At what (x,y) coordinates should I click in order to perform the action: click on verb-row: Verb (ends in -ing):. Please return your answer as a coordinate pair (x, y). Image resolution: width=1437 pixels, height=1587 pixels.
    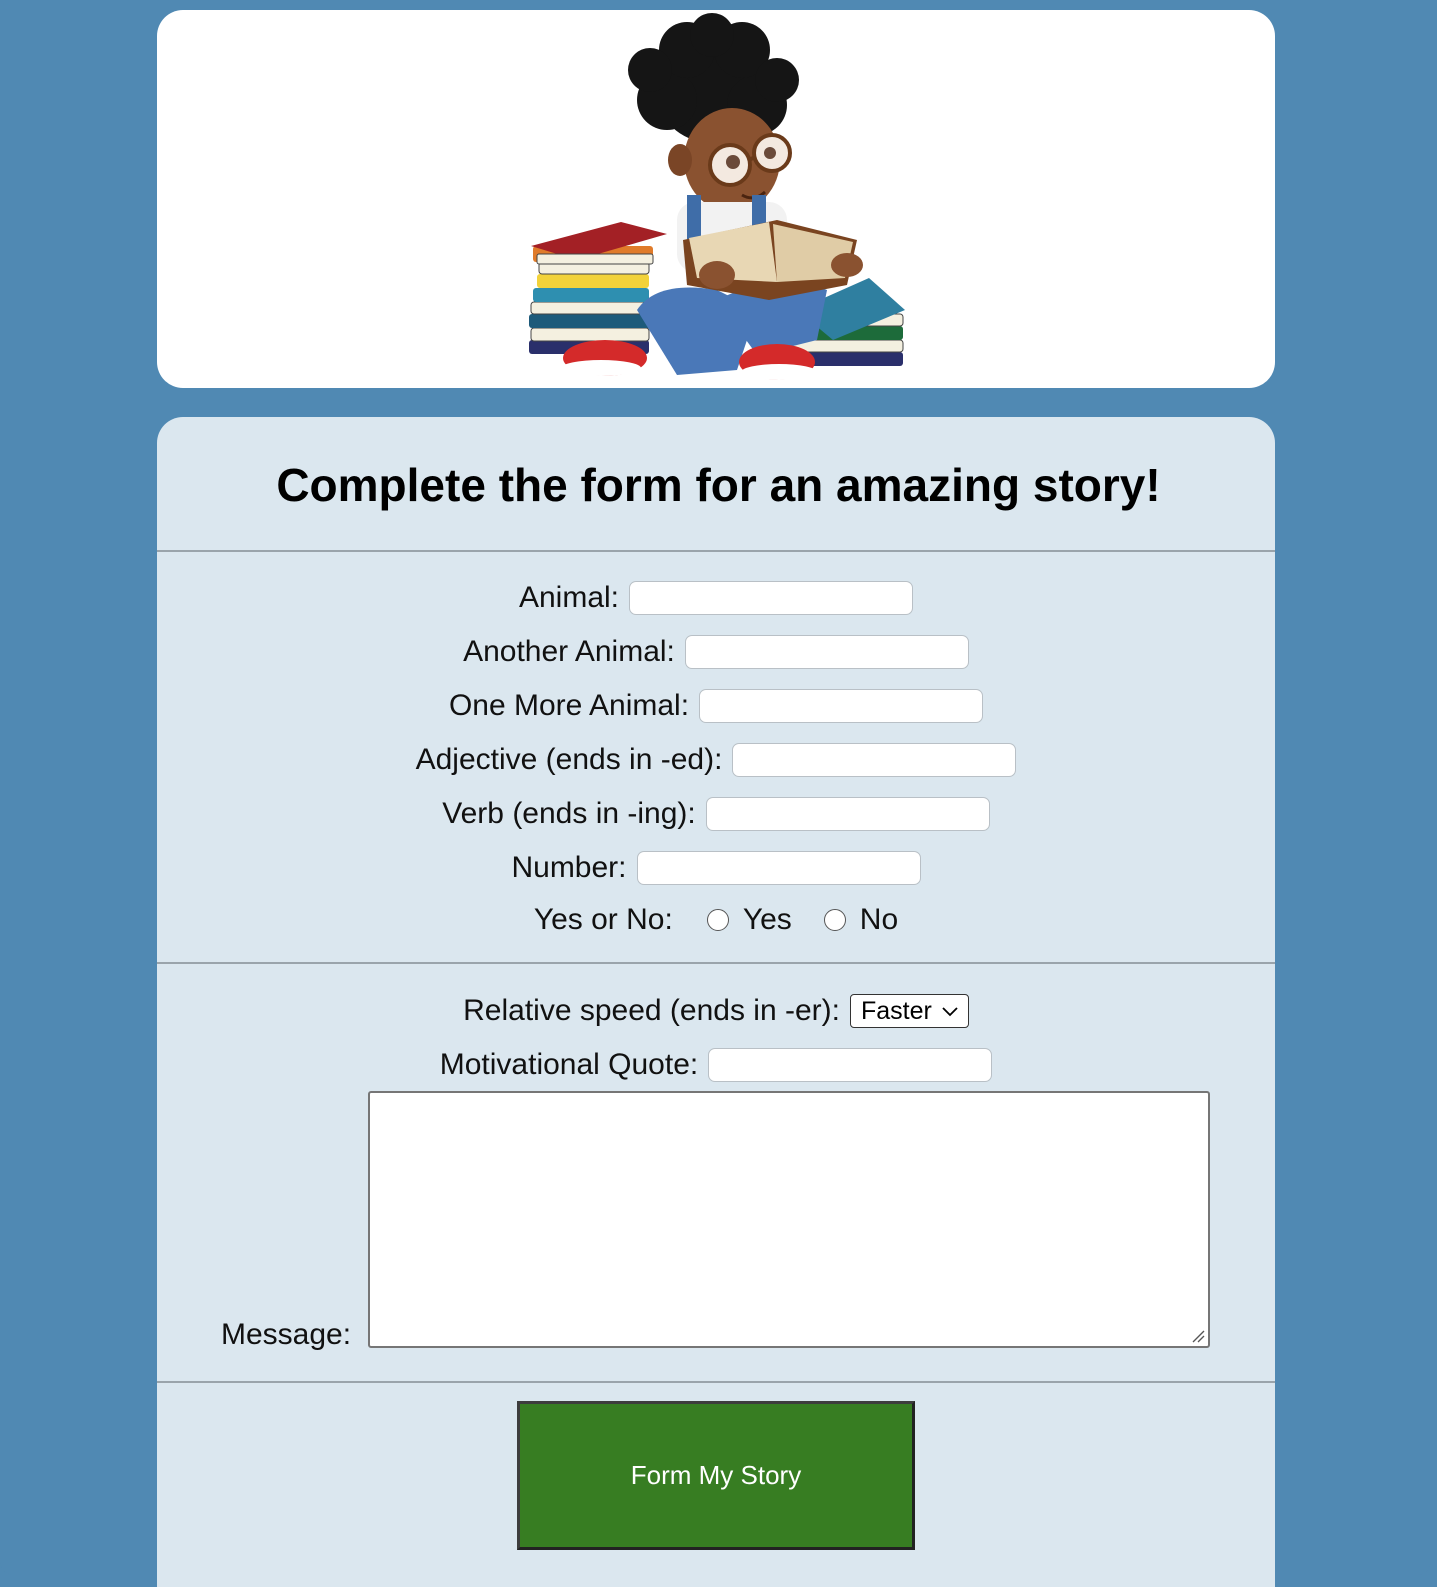
    Looking at the image, I should click on (716, 814).